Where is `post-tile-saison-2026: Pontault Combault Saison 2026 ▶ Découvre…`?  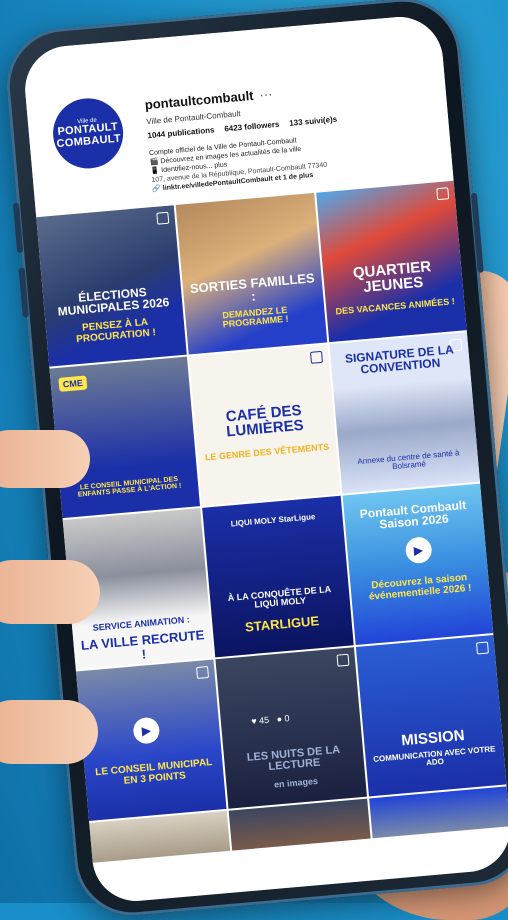 post-tile-saison-2026: Pontault Combault Saison 2026 ▶ Découvre… is located at coordinates (418, 564).